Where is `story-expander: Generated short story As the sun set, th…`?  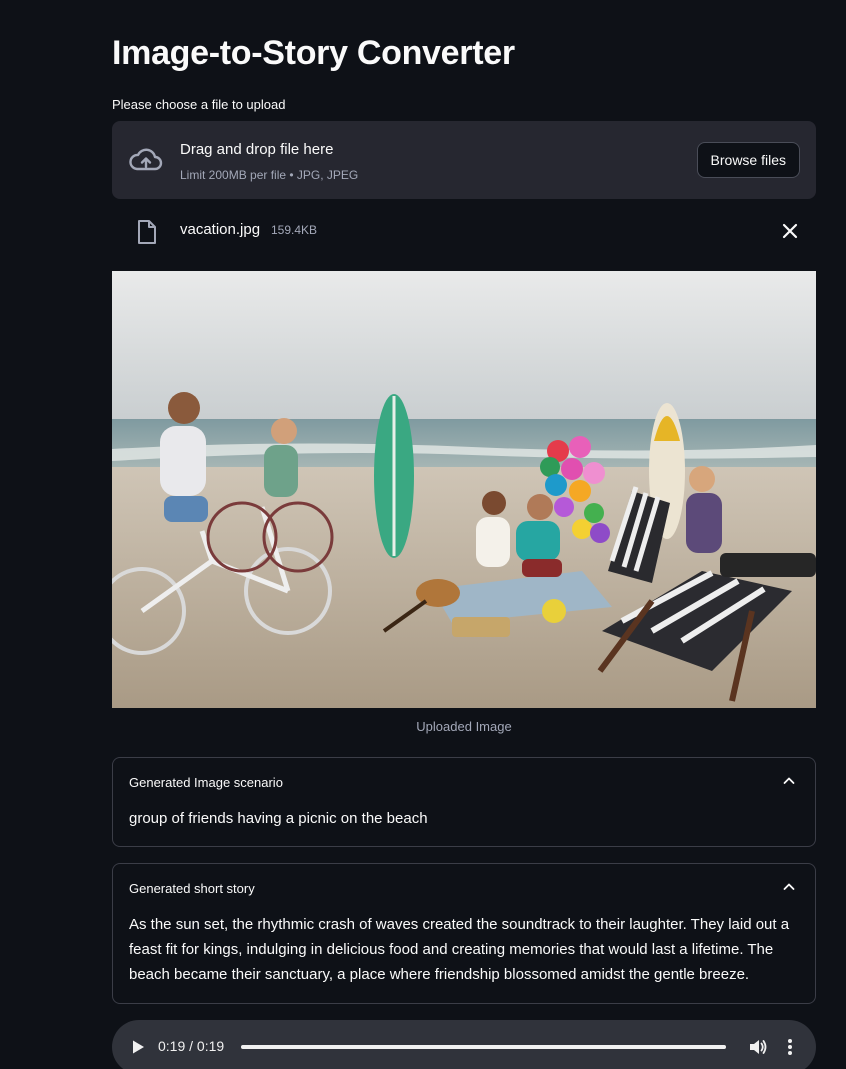 story-expander: Generated short story As the sun set, th… is located at coordinates (464, 933).